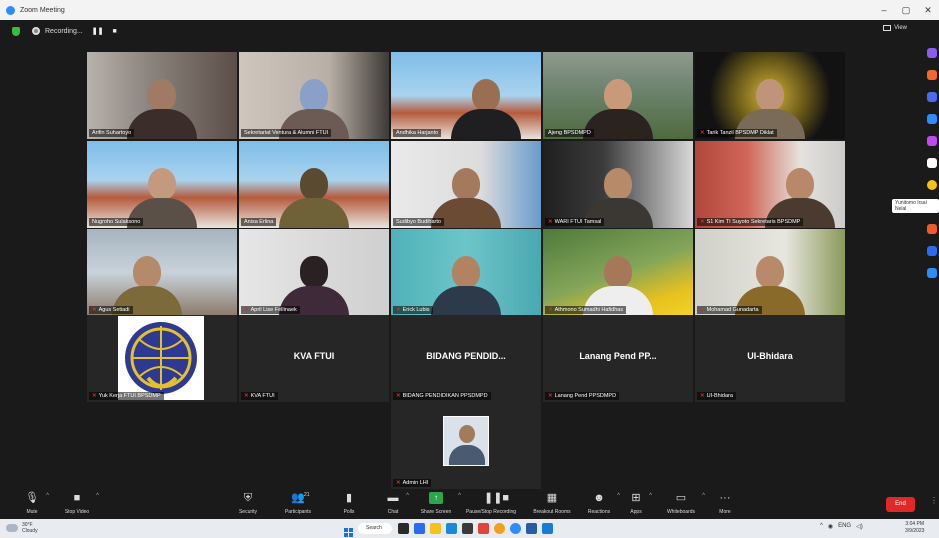 The width and height of the screenshot is (939, 538). What do you see at coordinates (884, 10) in the screenshot?
I see `minimize-button: –` at bounding box center [884, 10].